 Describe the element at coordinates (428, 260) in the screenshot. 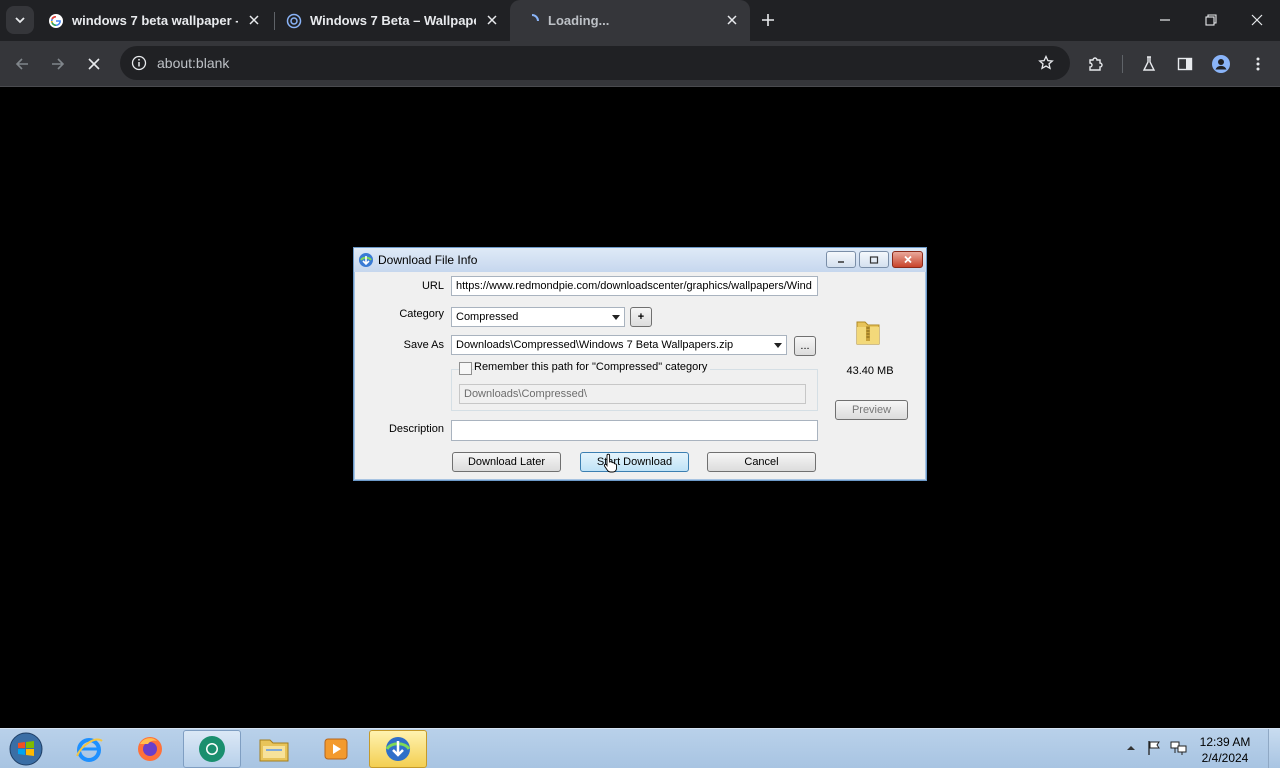

I see `dialog-title: Download File Info` at that location.